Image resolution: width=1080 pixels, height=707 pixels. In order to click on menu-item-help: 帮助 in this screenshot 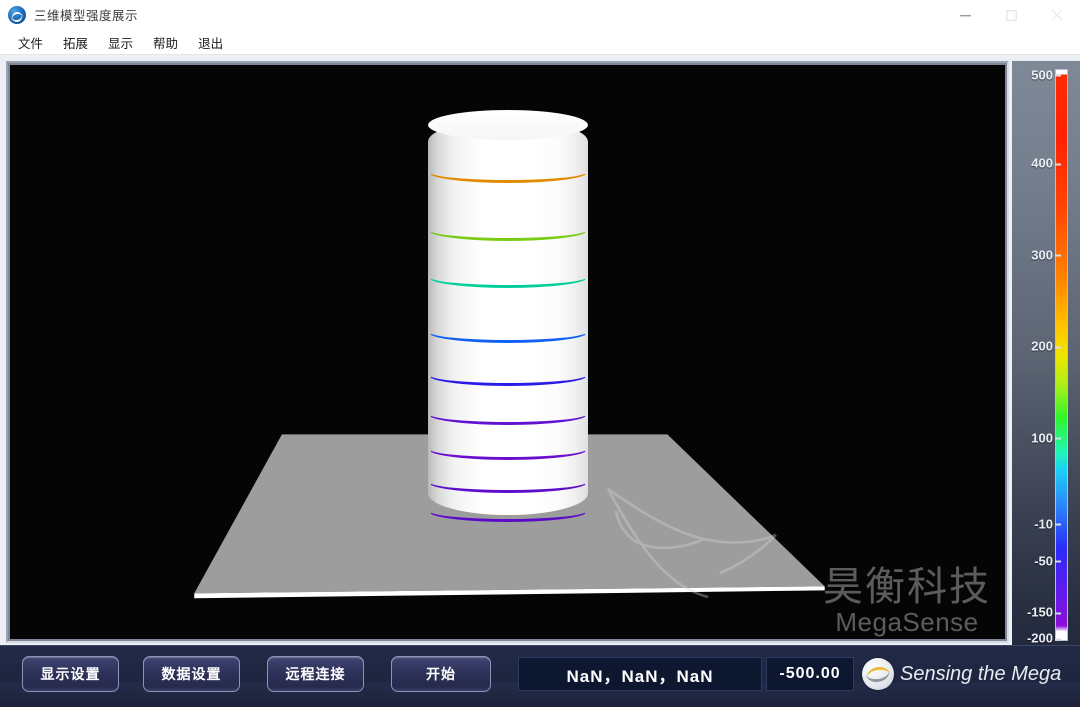, I will do `click(165, 42)`.